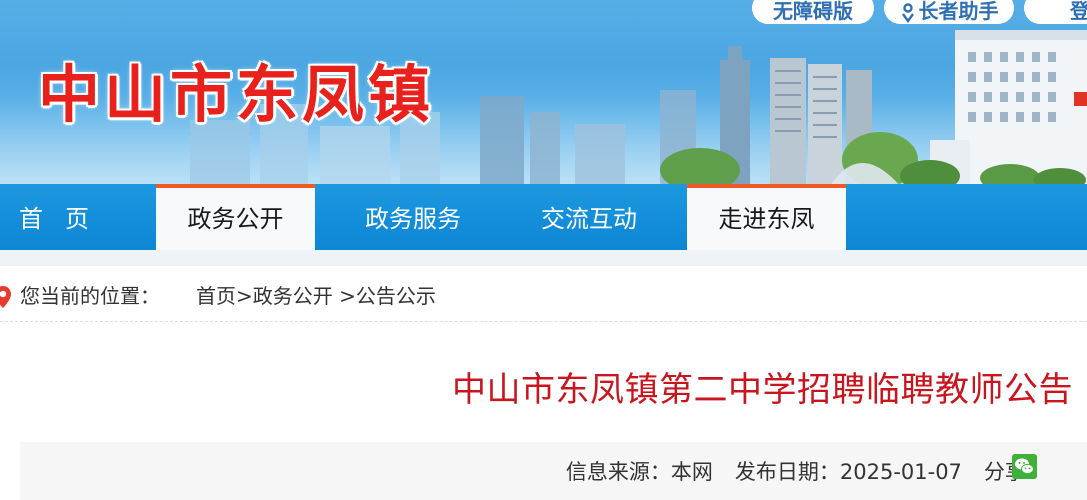  Describe the element at coordinates (293, 296) in the screenshot. I see `breadcrumb-government-affairs-link: 政务公开` at that location.